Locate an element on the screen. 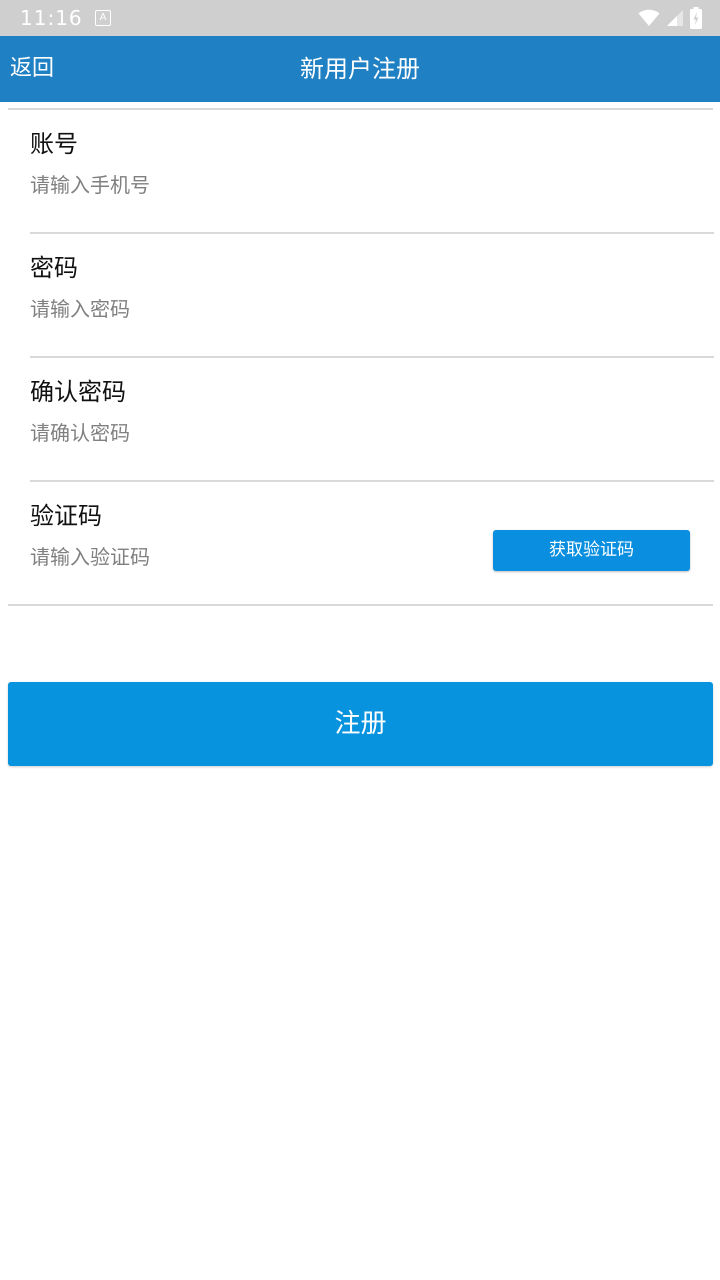  account-input is located at coordinates (360, 185).